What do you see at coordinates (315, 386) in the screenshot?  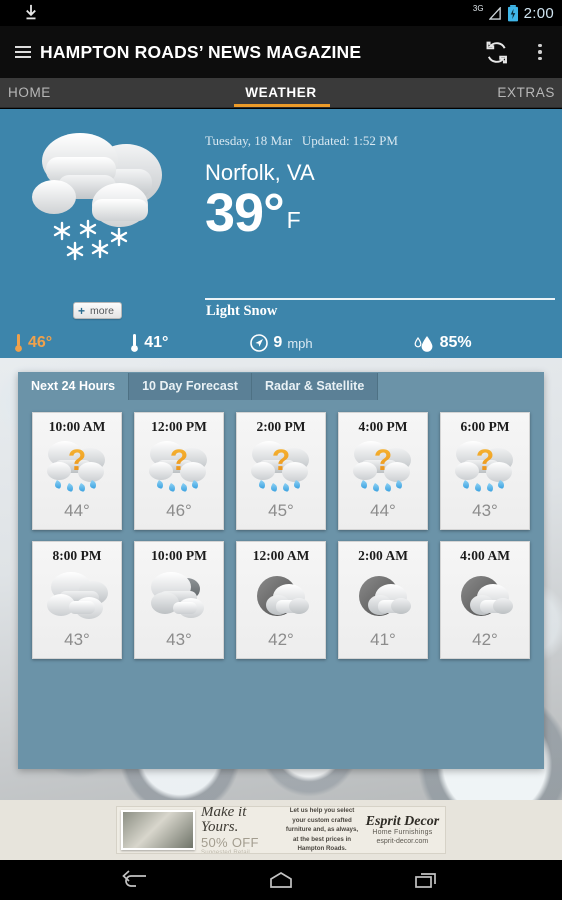 I see `forecast-tab-radar-satellite: Radar & Satellite` at bounding box center [315, 386].